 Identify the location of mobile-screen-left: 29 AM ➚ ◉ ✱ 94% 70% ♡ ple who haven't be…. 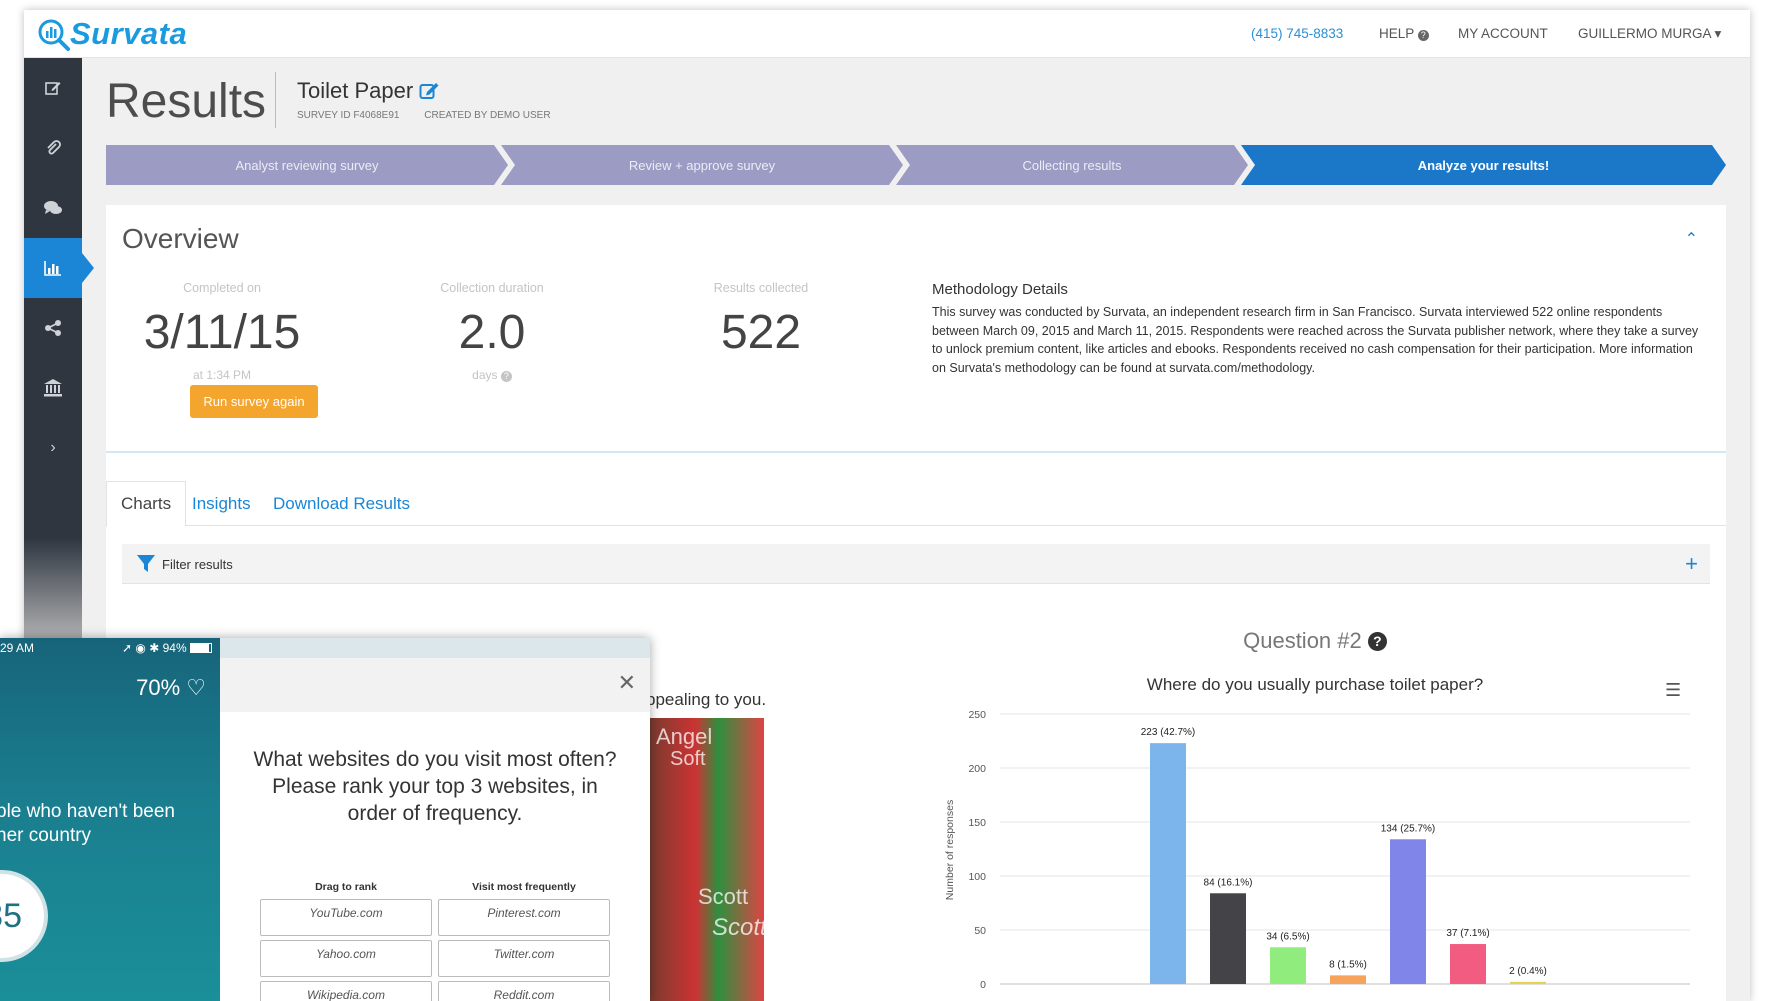
(110, 819).